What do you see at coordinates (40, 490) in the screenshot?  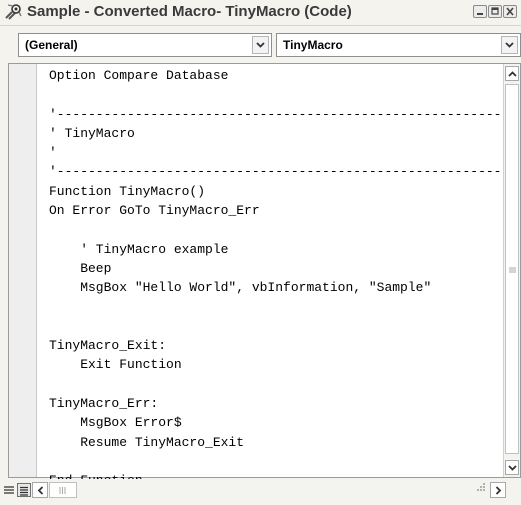 I see `scroll-left-icon` at bounding box center [40, 490].